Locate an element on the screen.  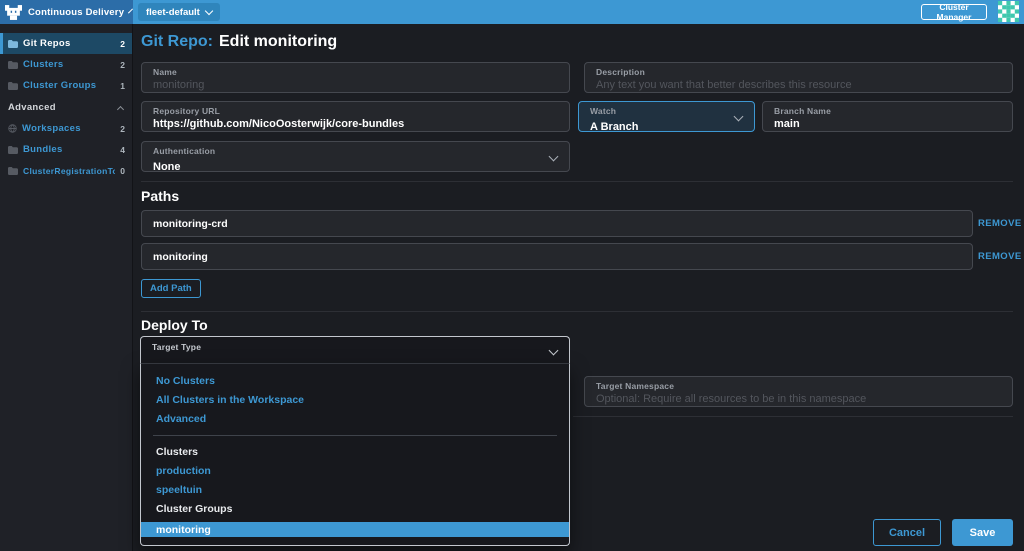
sidebar-item-count: 0 is located at coordinates (122, 170).